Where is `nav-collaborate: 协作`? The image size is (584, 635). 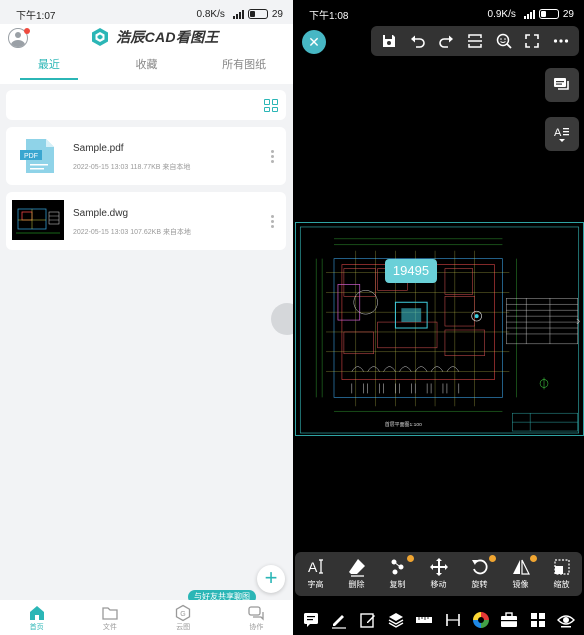 nav-collaborate: 协作 is located at coordinates (256, 617).